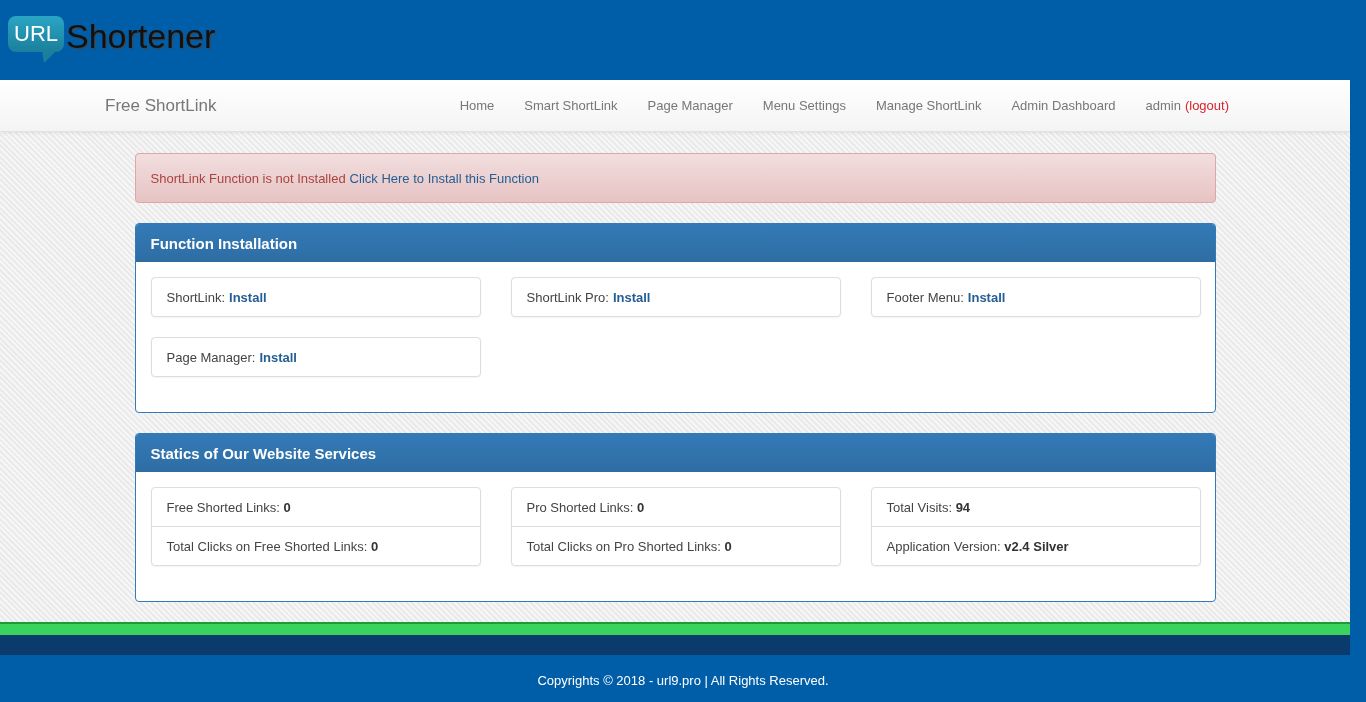  I want to click on statistic-text: Free Shorted Links: 0, so click(228, 507).